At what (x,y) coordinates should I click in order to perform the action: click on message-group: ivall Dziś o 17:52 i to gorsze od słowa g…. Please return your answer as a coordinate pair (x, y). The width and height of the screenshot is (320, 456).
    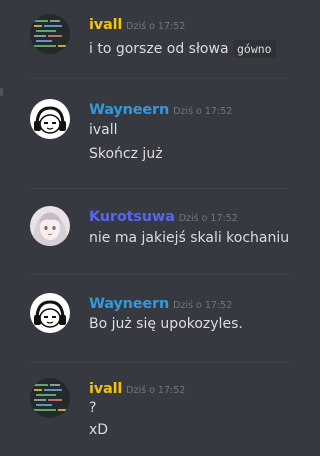
    Looking at the image, I should click on (144, 37).